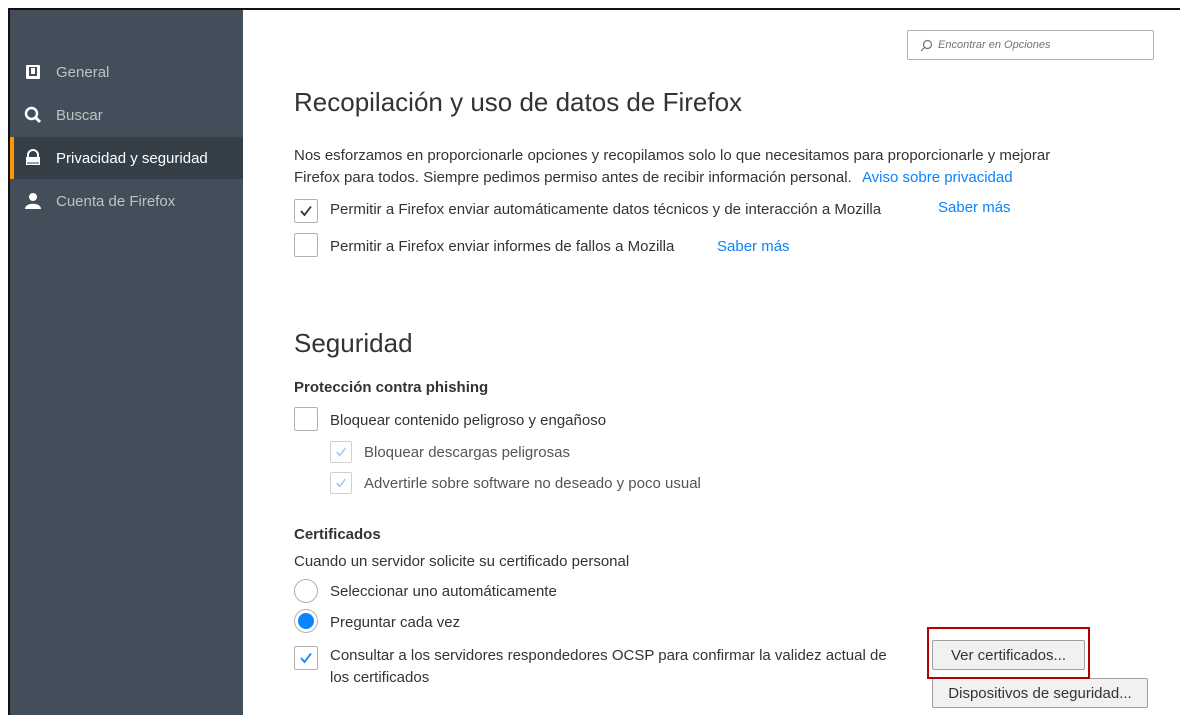 The image size is (1180, 715). I want to click on ask-every-time-label: Preguntar cada vez, so click(395, 622).